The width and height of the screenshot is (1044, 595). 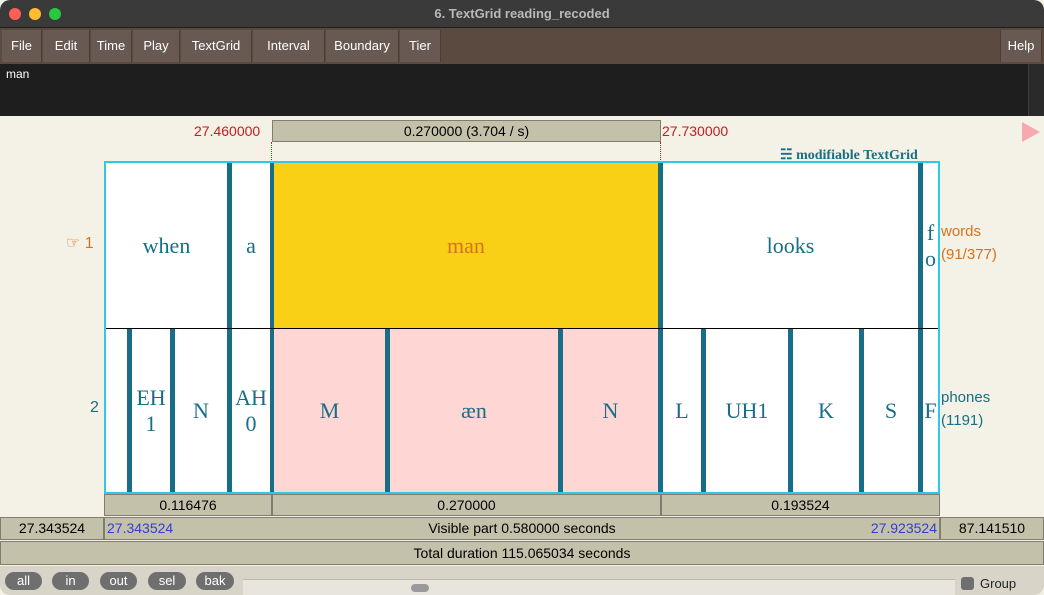 I want to click on horizontal-scrollbar, so click(x=599, y=587).